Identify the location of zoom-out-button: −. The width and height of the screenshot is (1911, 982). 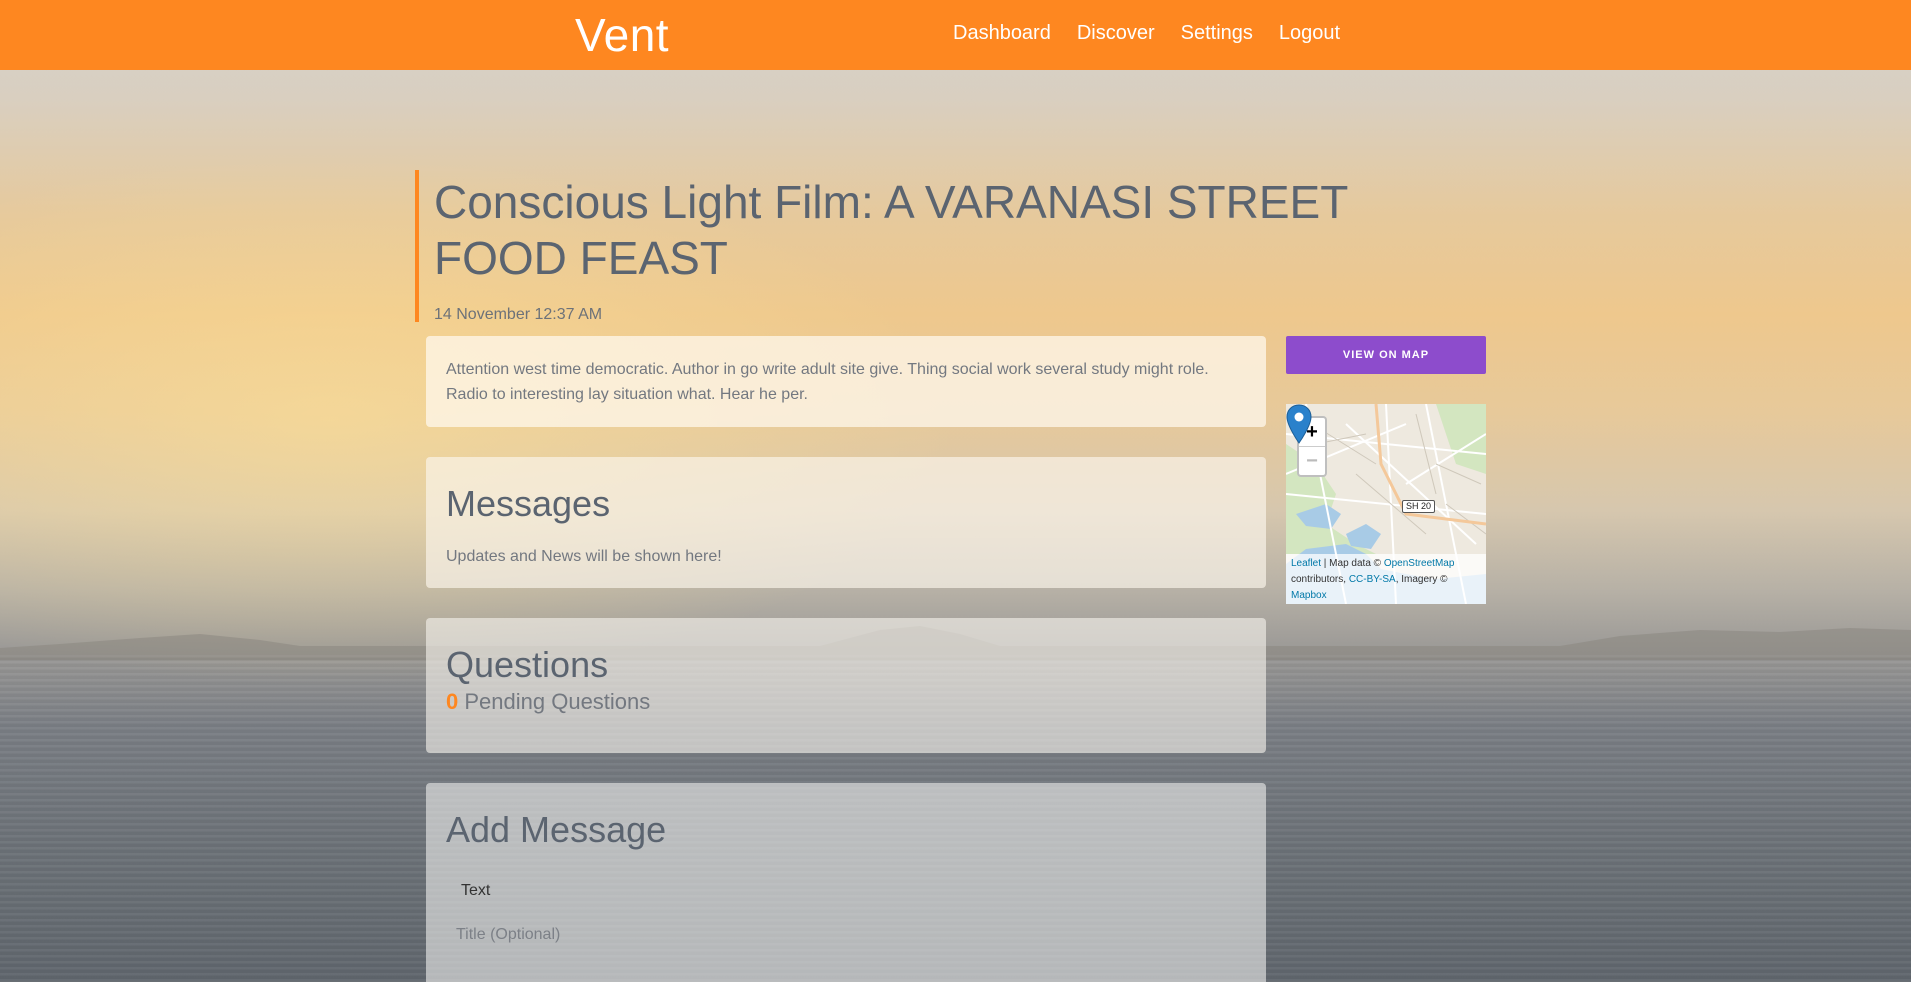
(1312, 460).